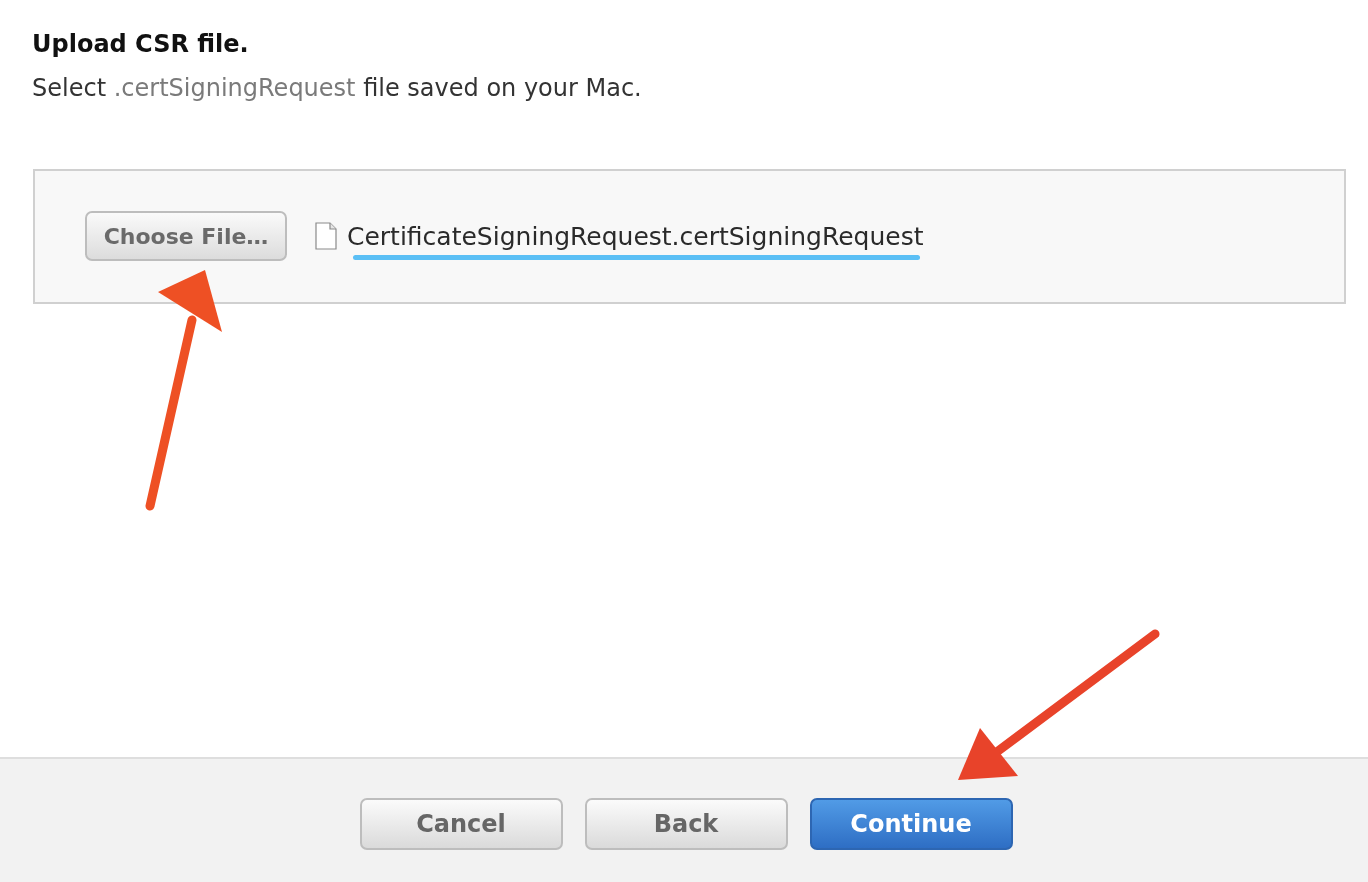 The height and width of the screenshot is (882, 1368). Describe the element at coordinates (635, 237) in the screenshot. I see `file-name: CertificateSigningRequest.certSigningRequest` at that location.